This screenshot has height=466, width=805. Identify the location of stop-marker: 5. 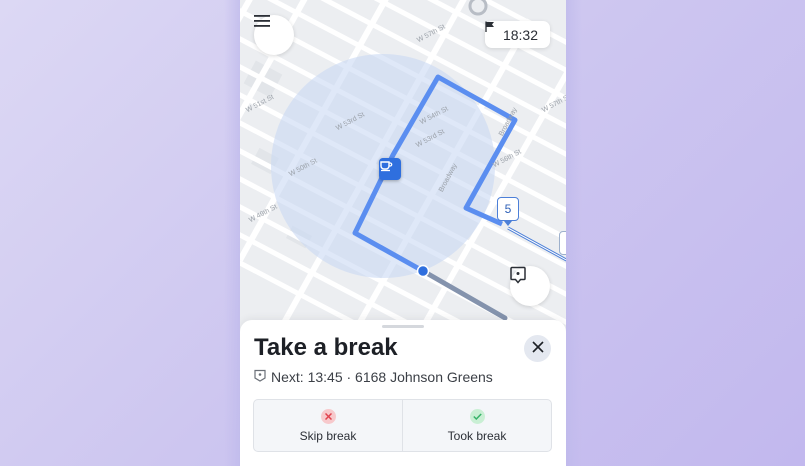
(508, 211).